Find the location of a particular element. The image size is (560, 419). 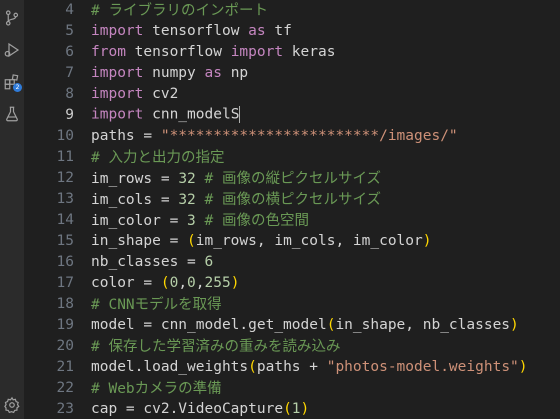

code-token: numpy is located at coordinates (174, 72).